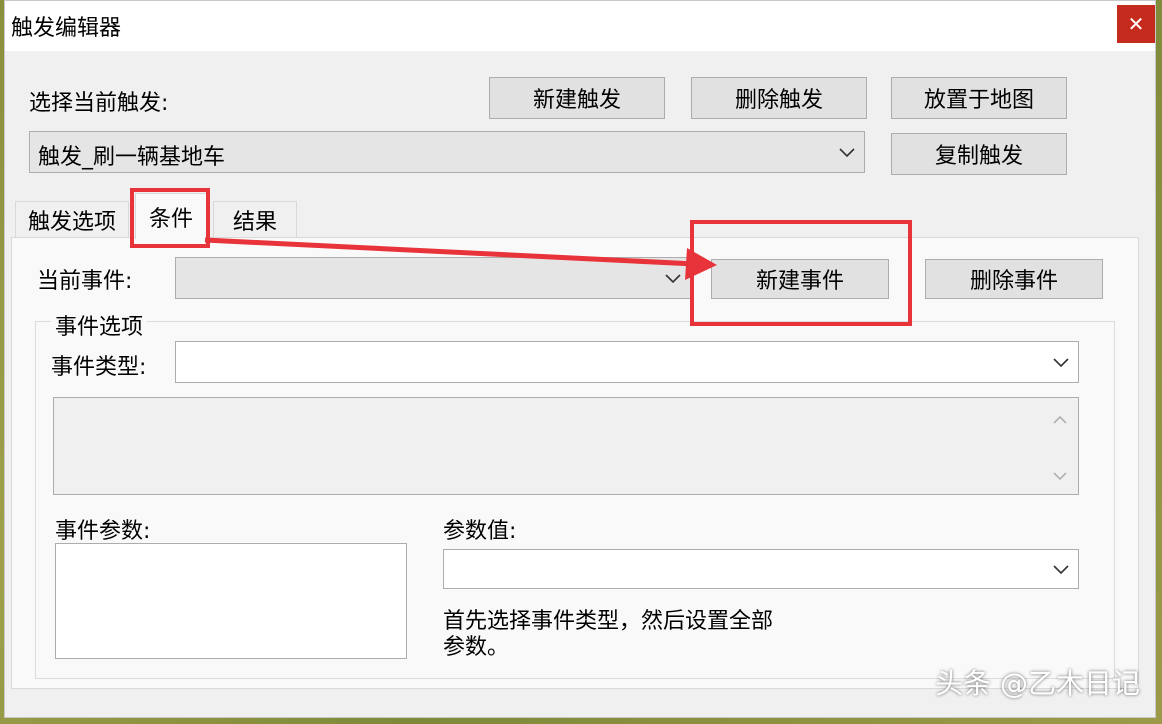 This screenshot has height=724, width=1162. What do you see at coordinates (1060, 420) in the screenshot?
I see `scroll-up-icon` at bounding box center [1060, 420].